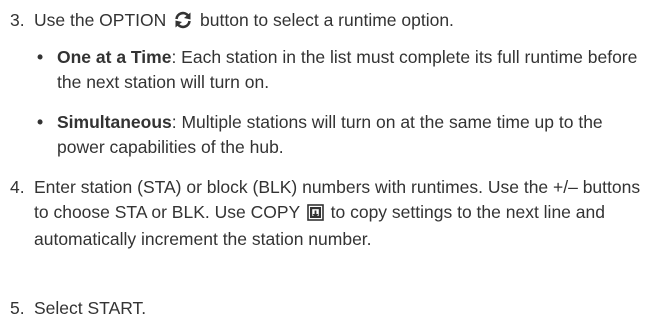 The height and width of the screenshot is (333, 661). I want to click on bullet-term: Simultaneous, so click(114, 122).